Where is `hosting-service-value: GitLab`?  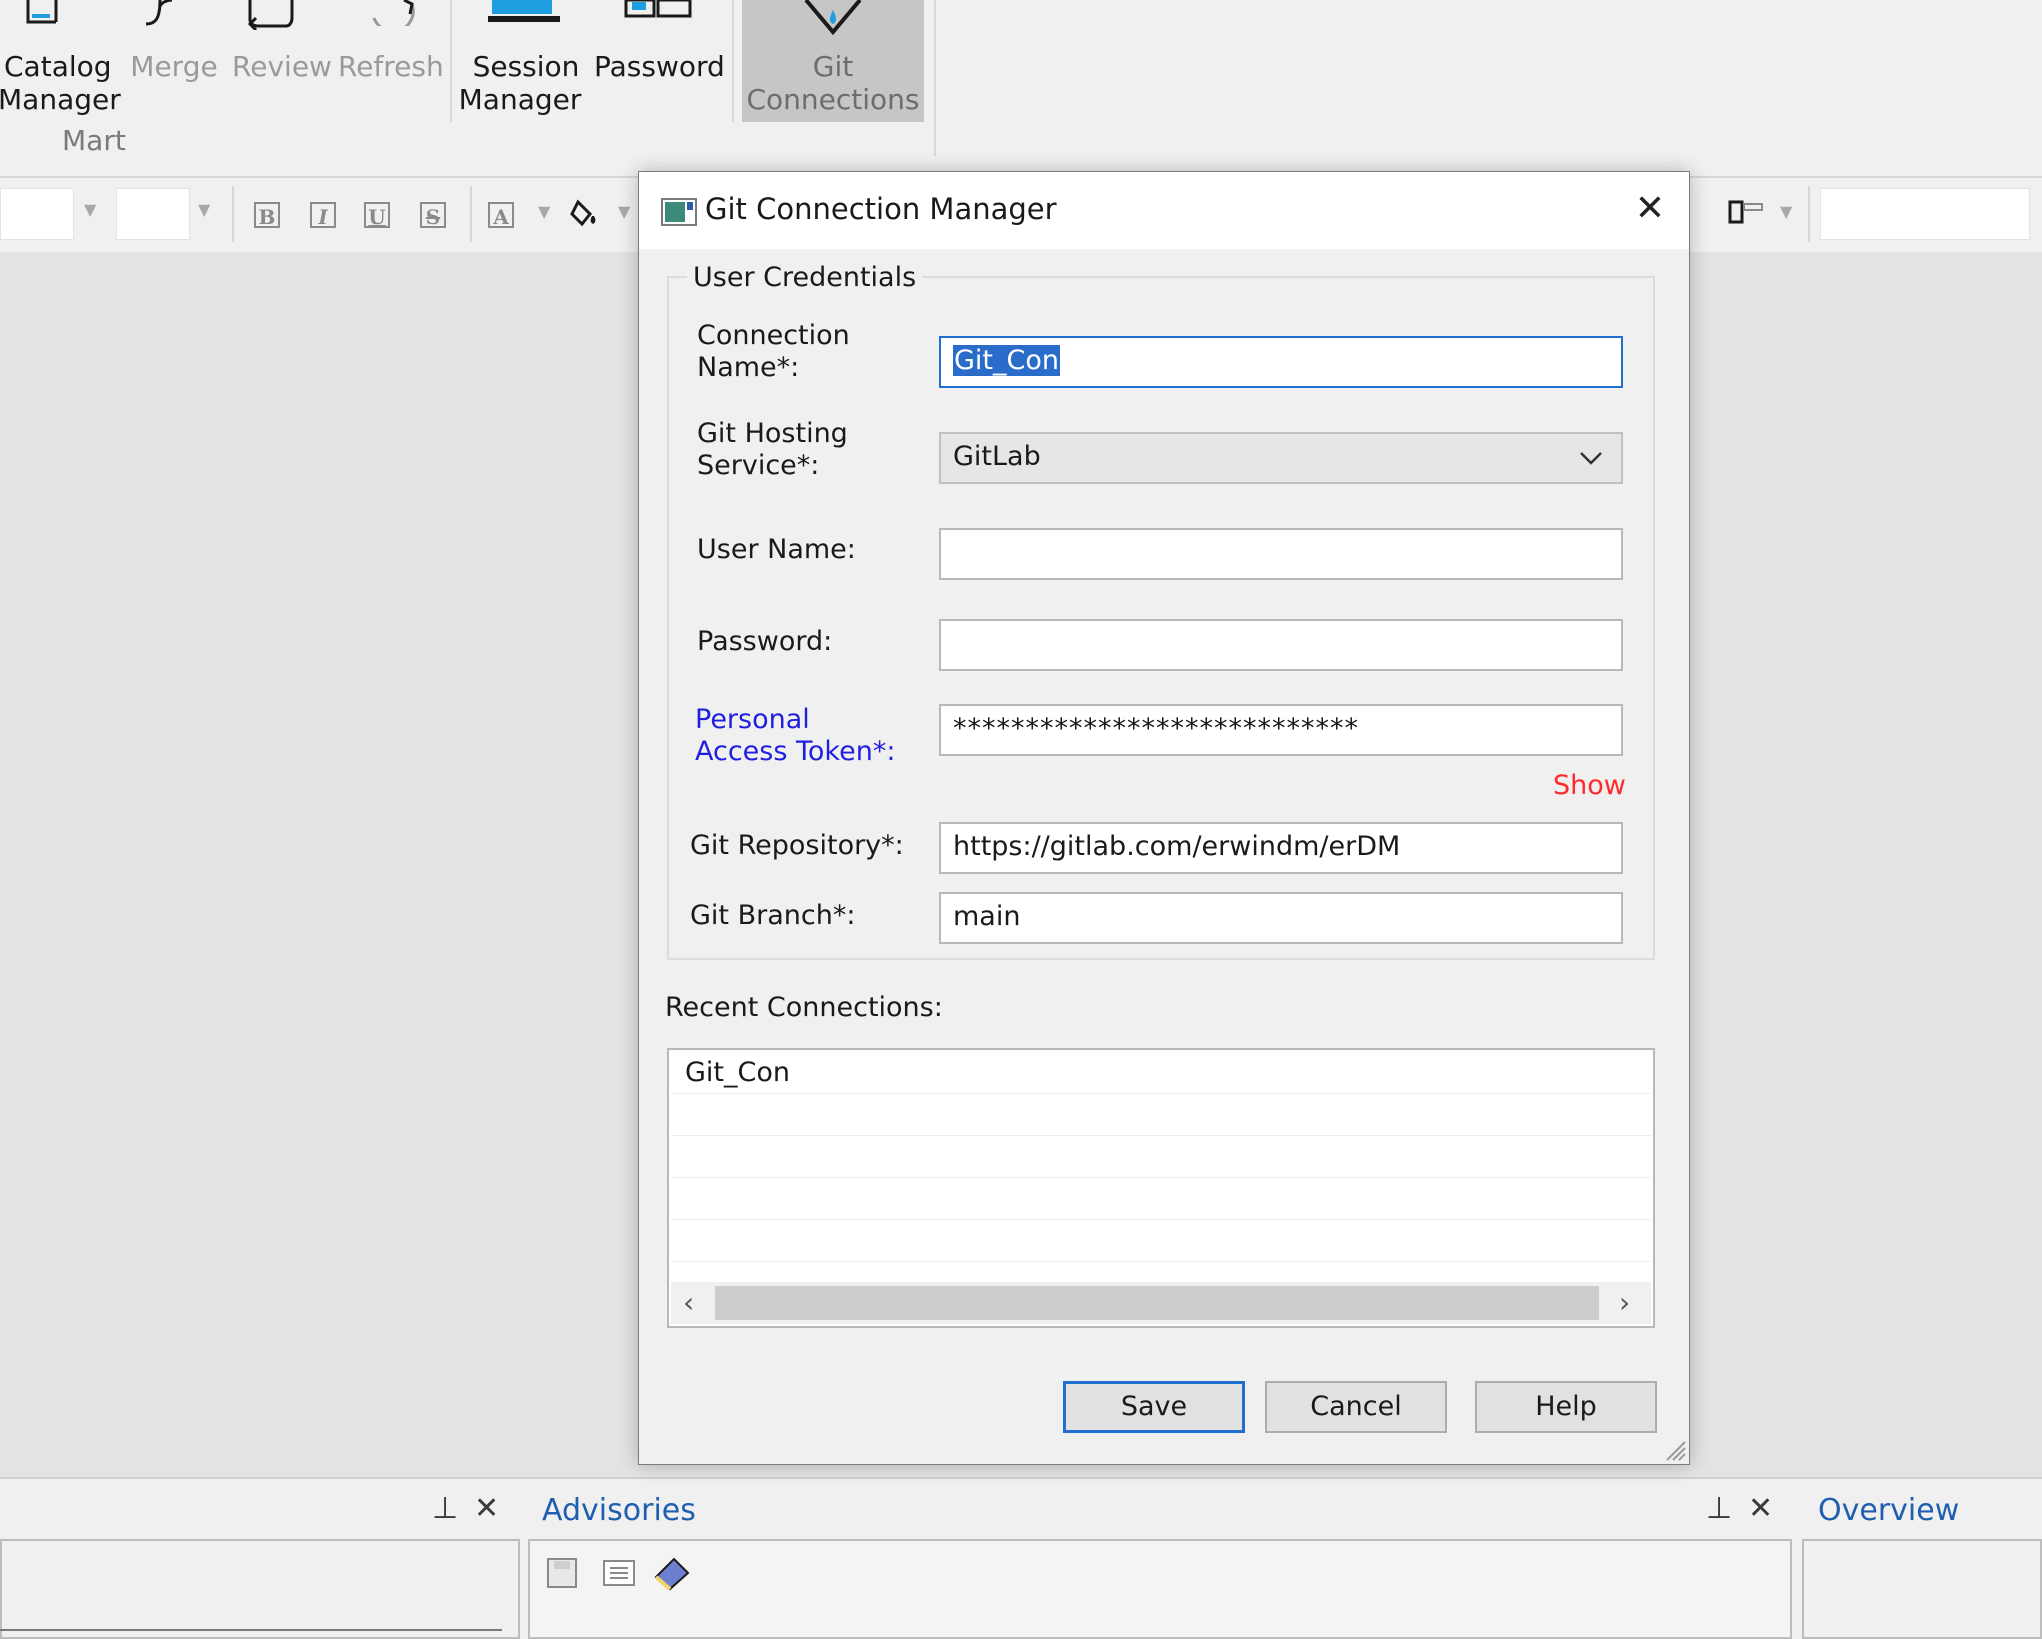 hosting-service-value: GitLab is located at coordinates (997, 456).